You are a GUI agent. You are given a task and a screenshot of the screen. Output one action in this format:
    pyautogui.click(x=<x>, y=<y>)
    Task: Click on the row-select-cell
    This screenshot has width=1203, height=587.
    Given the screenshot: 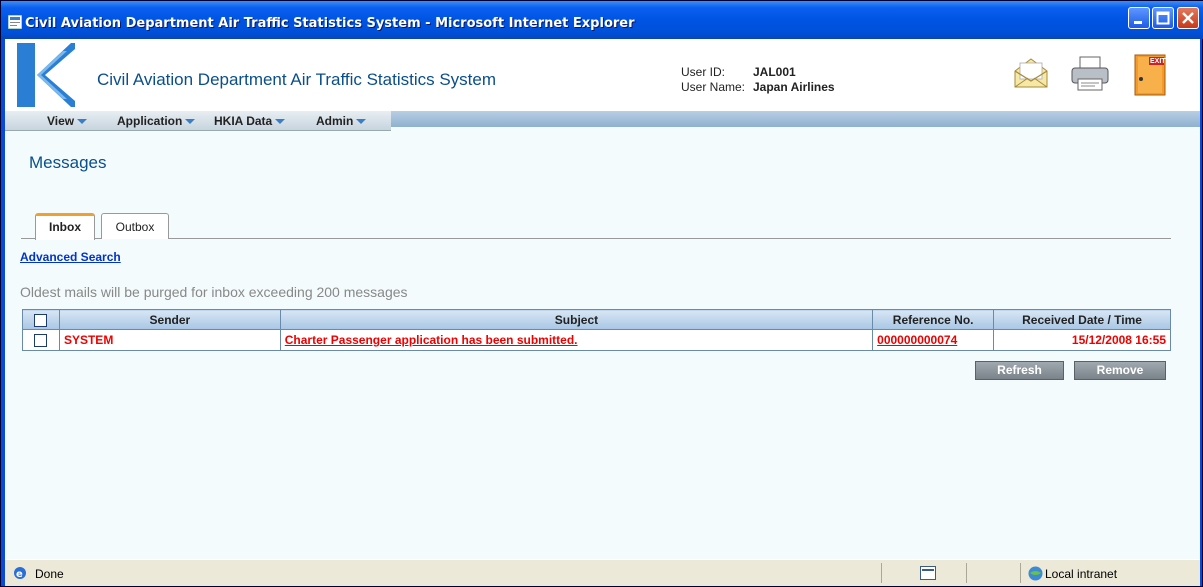 What is the action you would take?
    pyautogui.click(x=41, y=340)
    